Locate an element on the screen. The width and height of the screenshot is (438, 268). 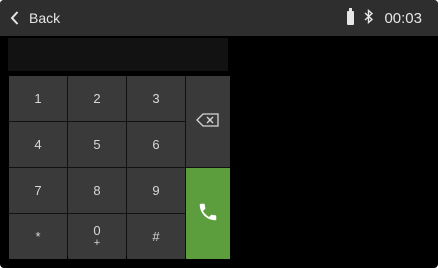
backspace-icon is located at coordinates (208, 121).